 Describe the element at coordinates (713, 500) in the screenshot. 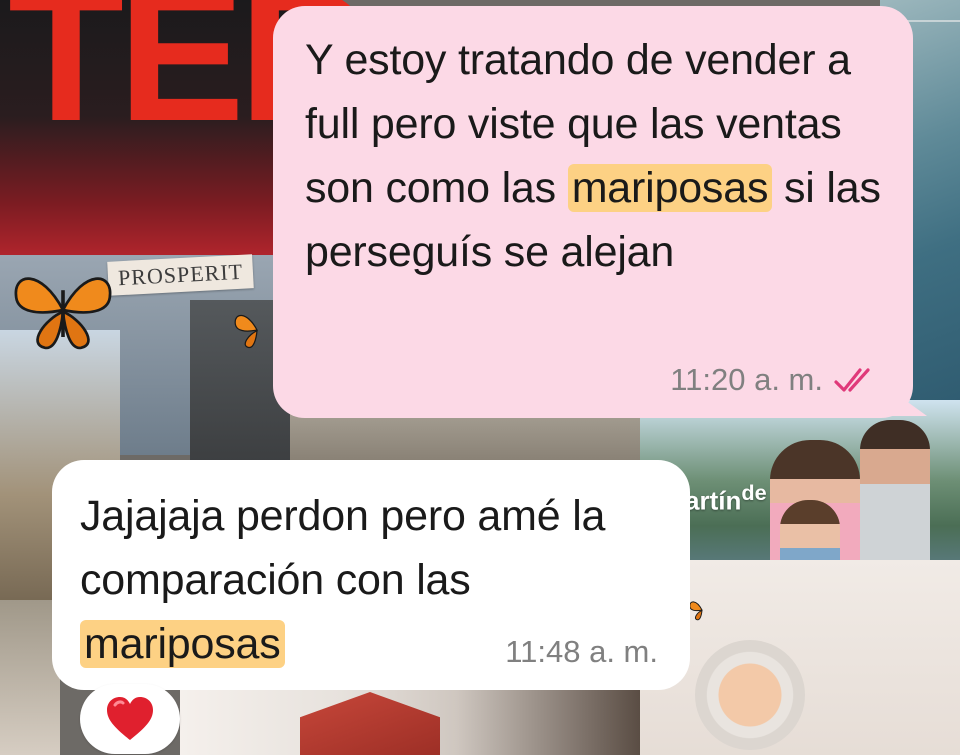

I see `wallpaper-martin-text: artín` at that location.